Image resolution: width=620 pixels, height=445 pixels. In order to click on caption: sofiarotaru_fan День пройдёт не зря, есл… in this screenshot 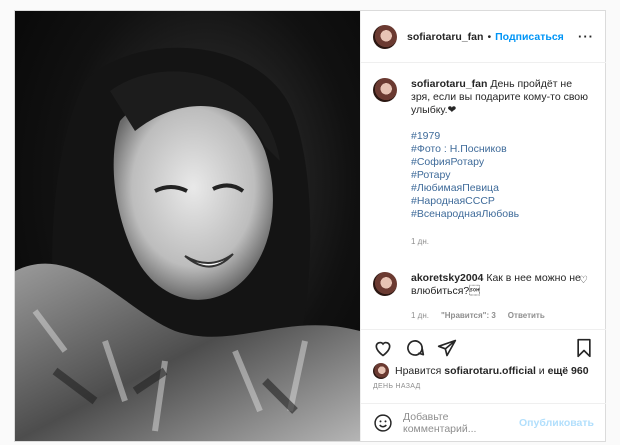, I will do `click(483, 163)`.